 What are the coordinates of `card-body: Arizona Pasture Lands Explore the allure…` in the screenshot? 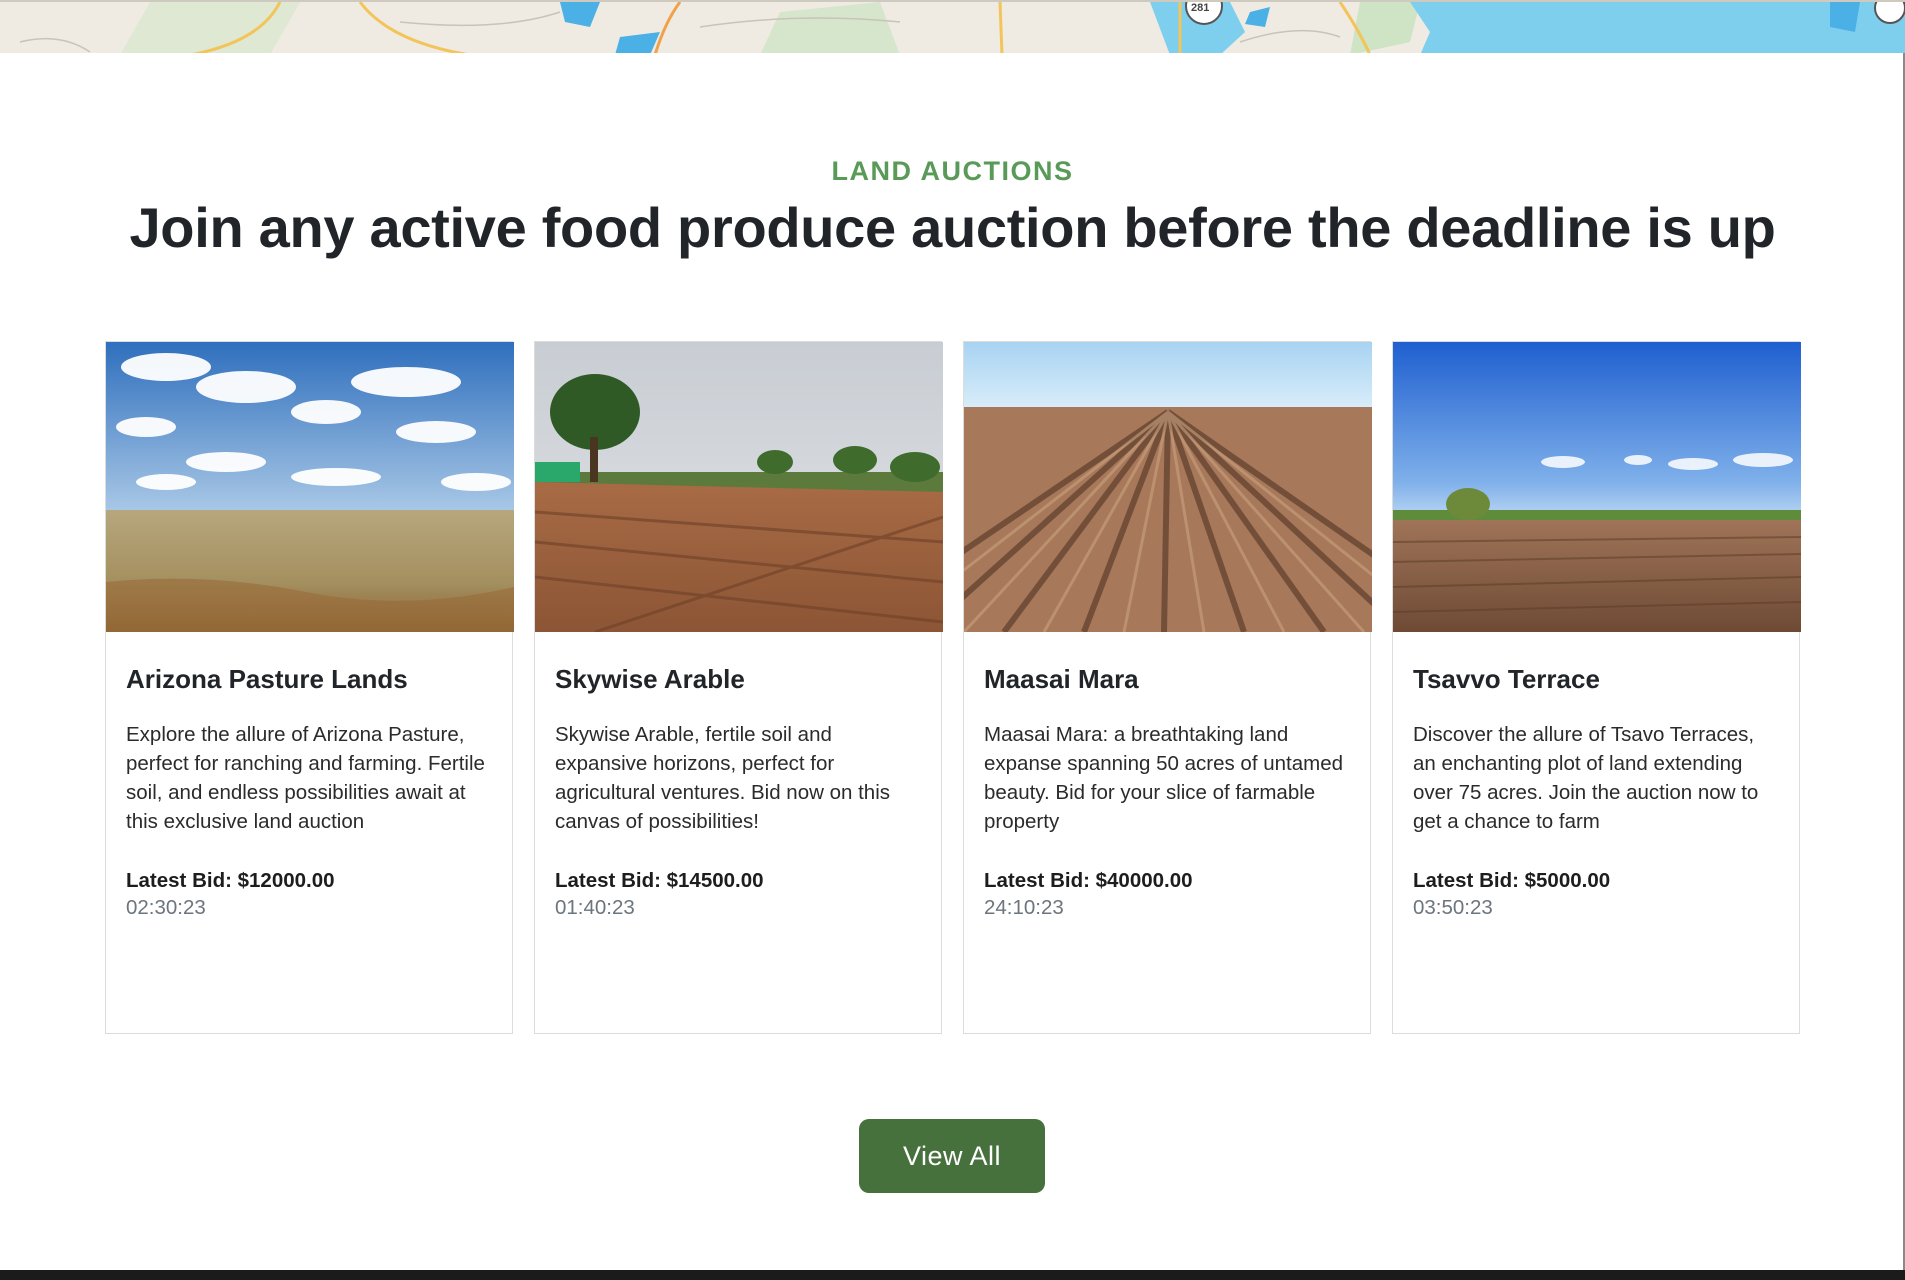 It's located at (309, 777).